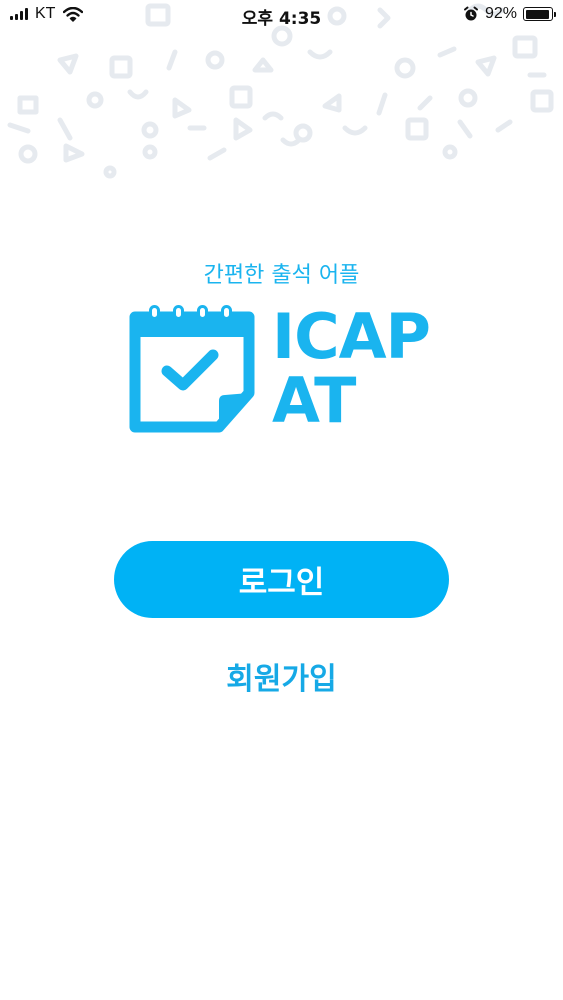 The height and width of the screenshot is (1000, 563). I want to click on battery-percent: 92%, so click(500, 13).